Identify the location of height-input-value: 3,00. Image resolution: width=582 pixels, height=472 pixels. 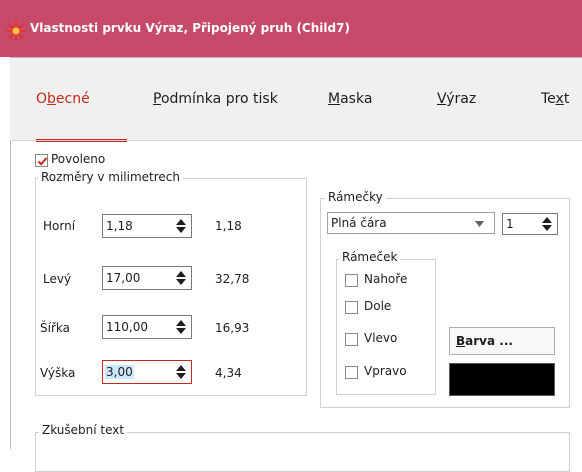
(119, 372).